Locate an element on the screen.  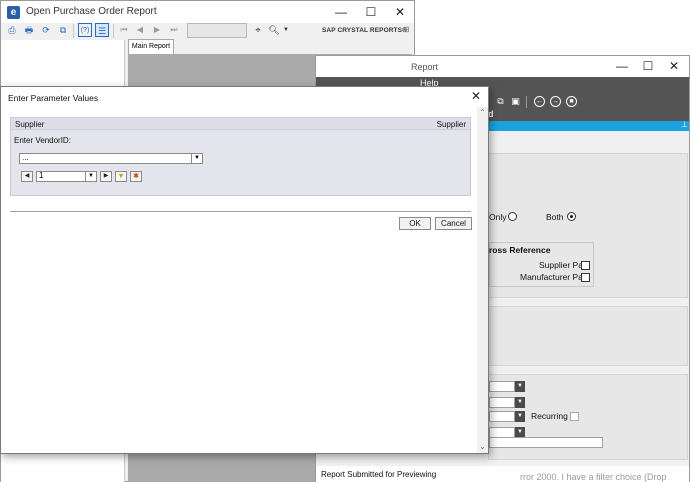
ok-button: OK is located at coordinates (415, 223).